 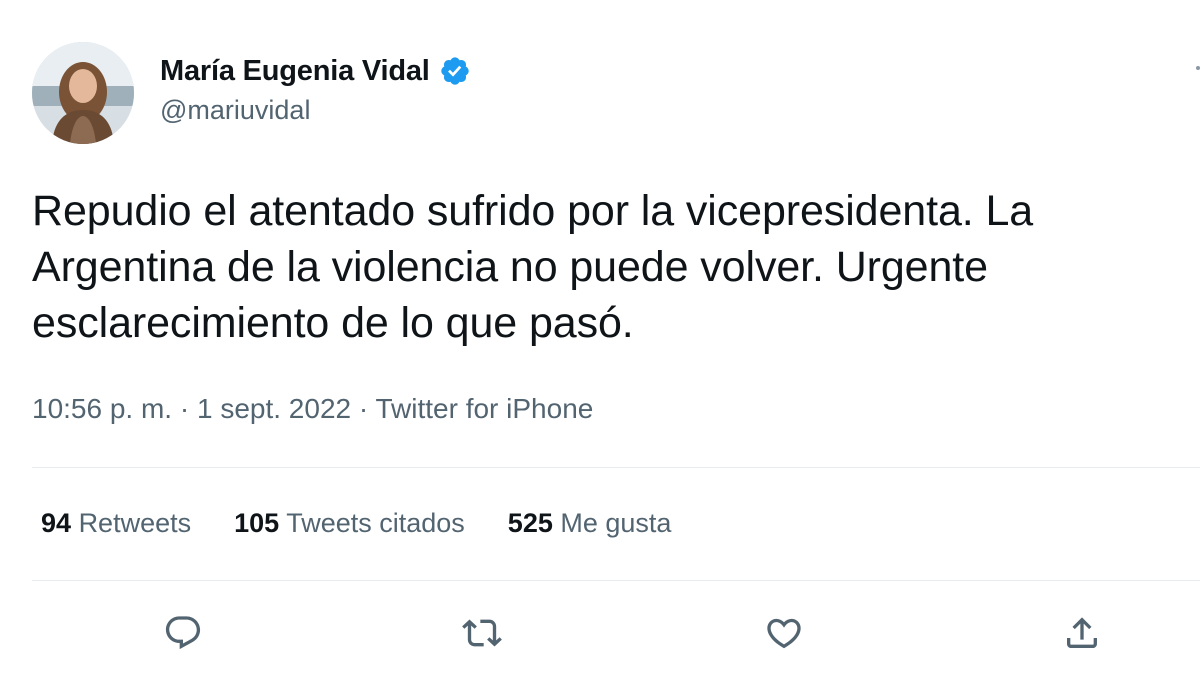 I want to click on share-button, so click(x=1082, y=633).